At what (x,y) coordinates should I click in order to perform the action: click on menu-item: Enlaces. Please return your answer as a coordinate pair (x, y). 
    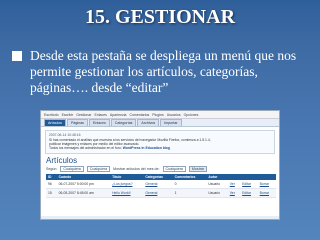
    Looking at the image, I should click on (100, 115).